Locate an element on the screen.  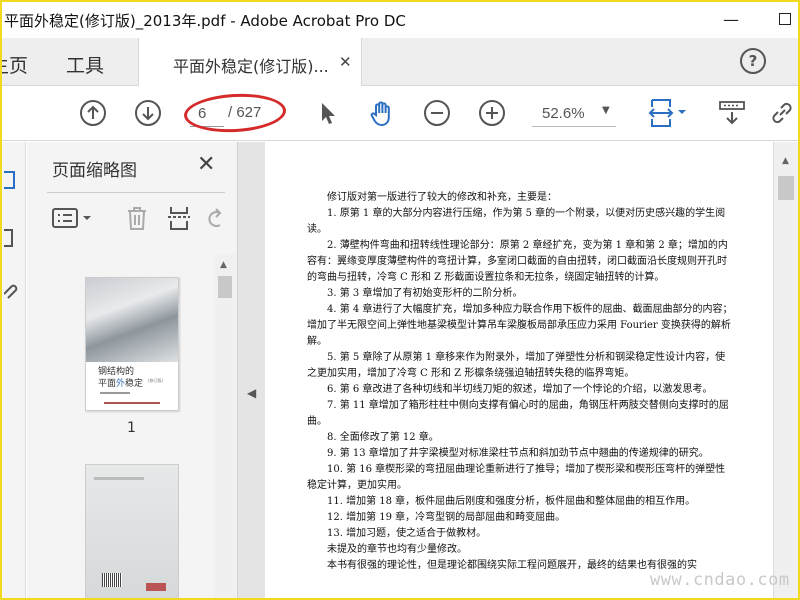
list-options-icon is located at coordinates (71, 218).